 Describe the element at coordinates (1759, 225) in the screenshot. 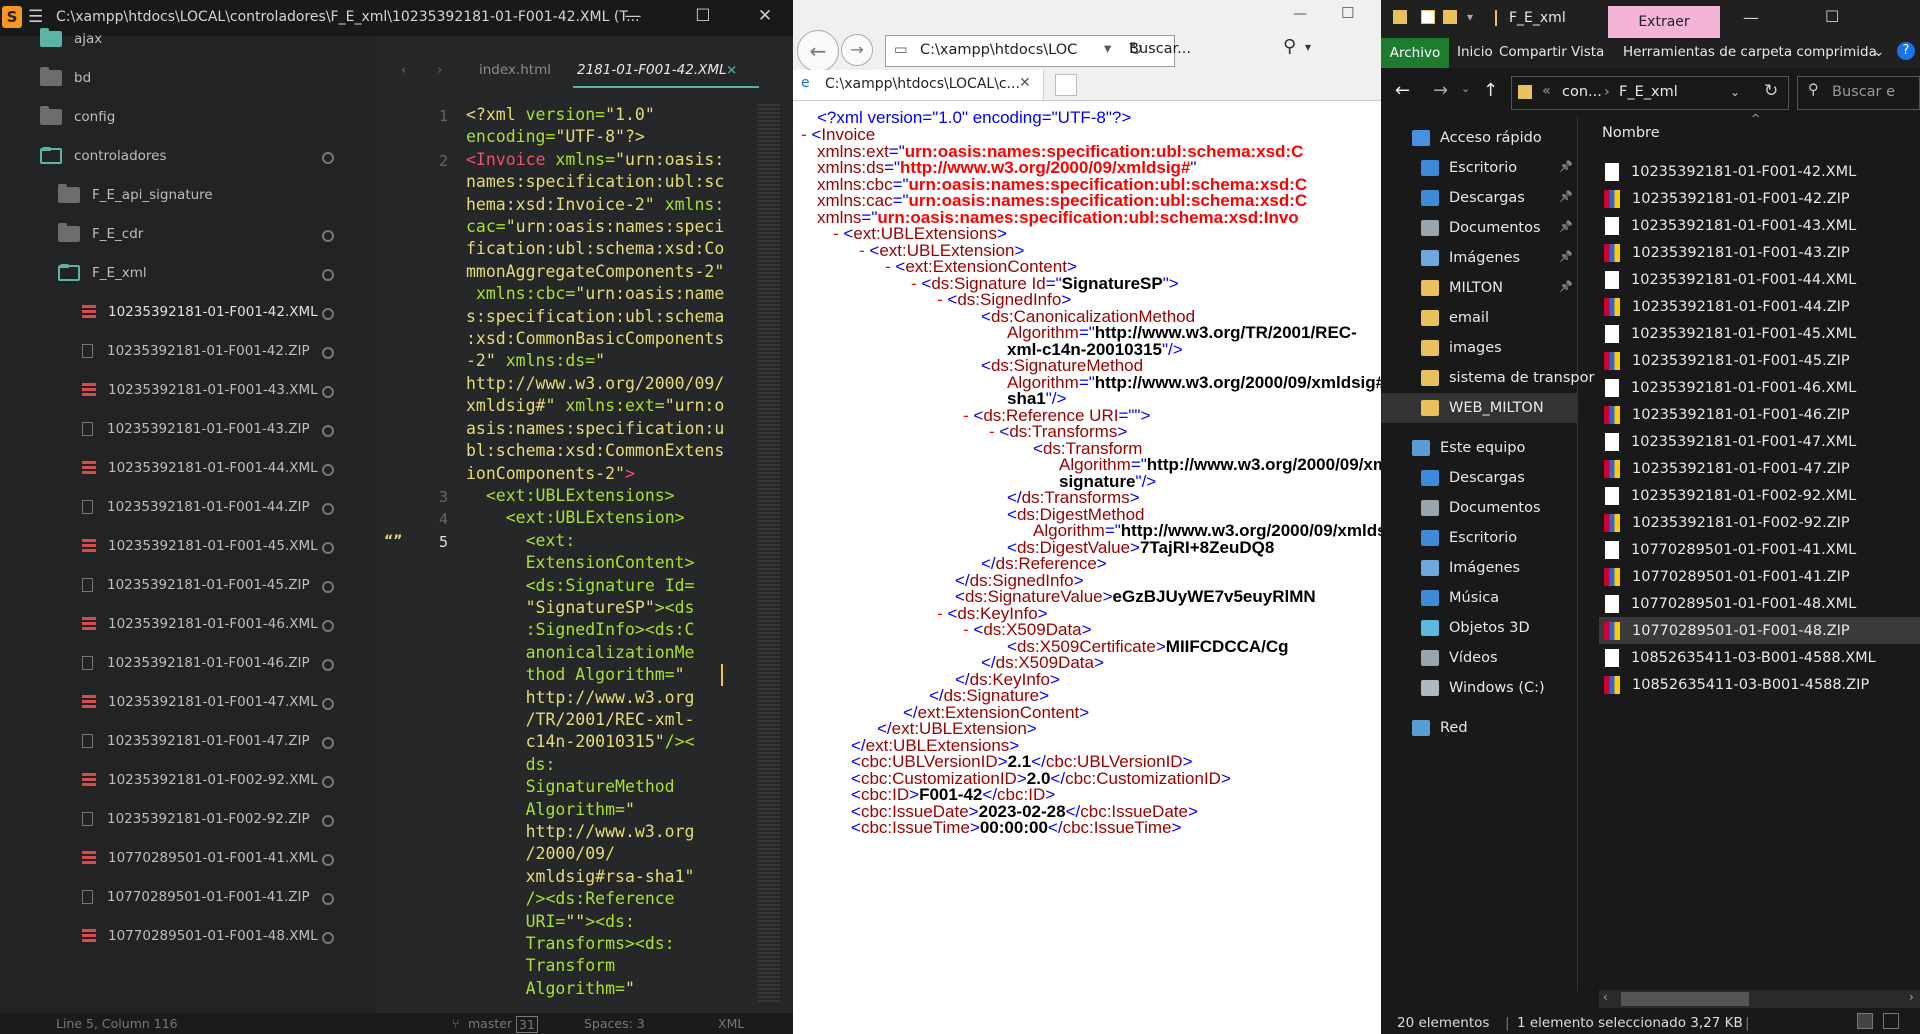

I see `file-row: 10235392181-01-F001-43.XML` at that location.